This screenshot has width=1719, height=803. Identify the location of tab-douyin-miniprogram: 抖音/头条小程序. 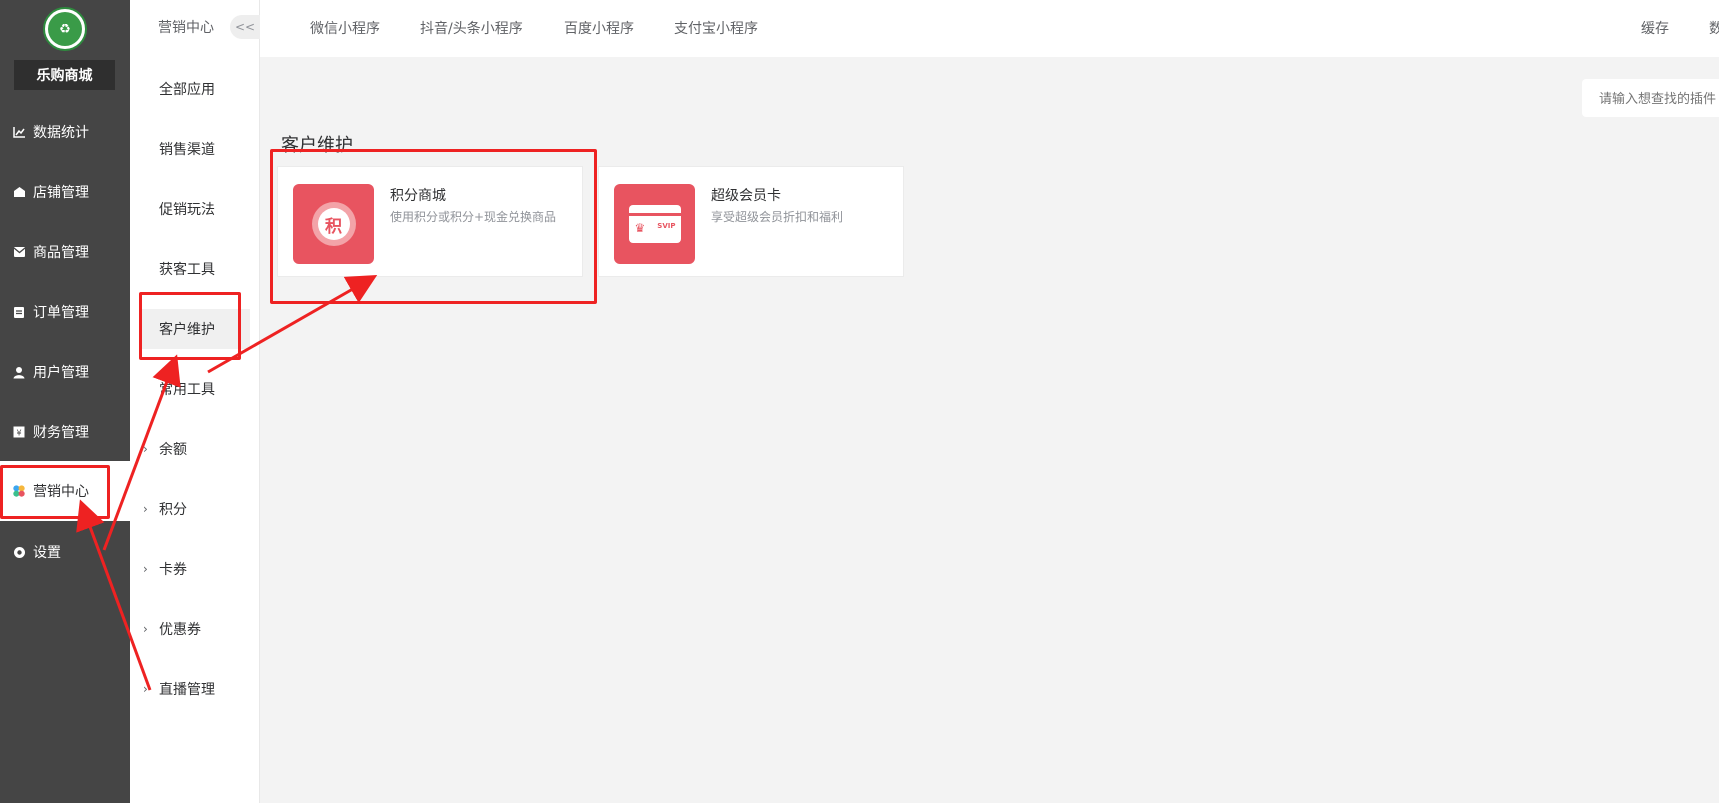
(471, 28).